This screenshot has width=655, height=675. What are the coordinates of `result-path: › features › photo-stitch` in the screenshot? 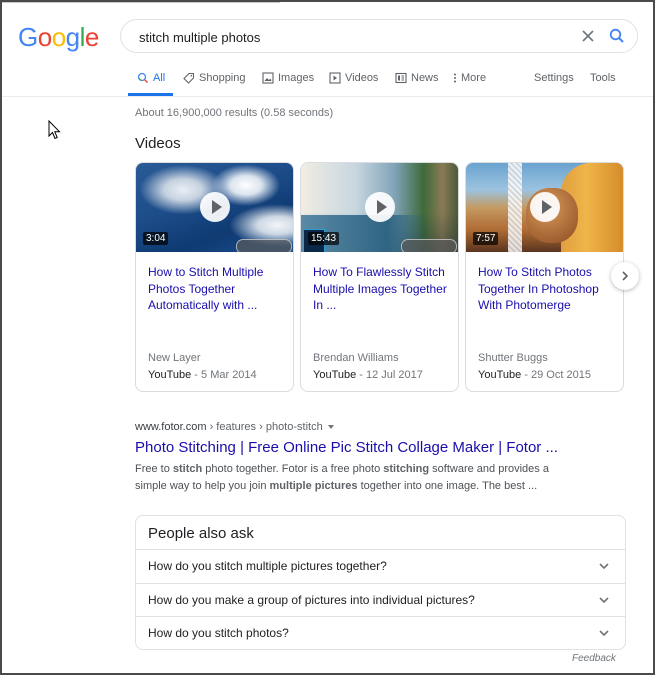 It's located at (264, 427).